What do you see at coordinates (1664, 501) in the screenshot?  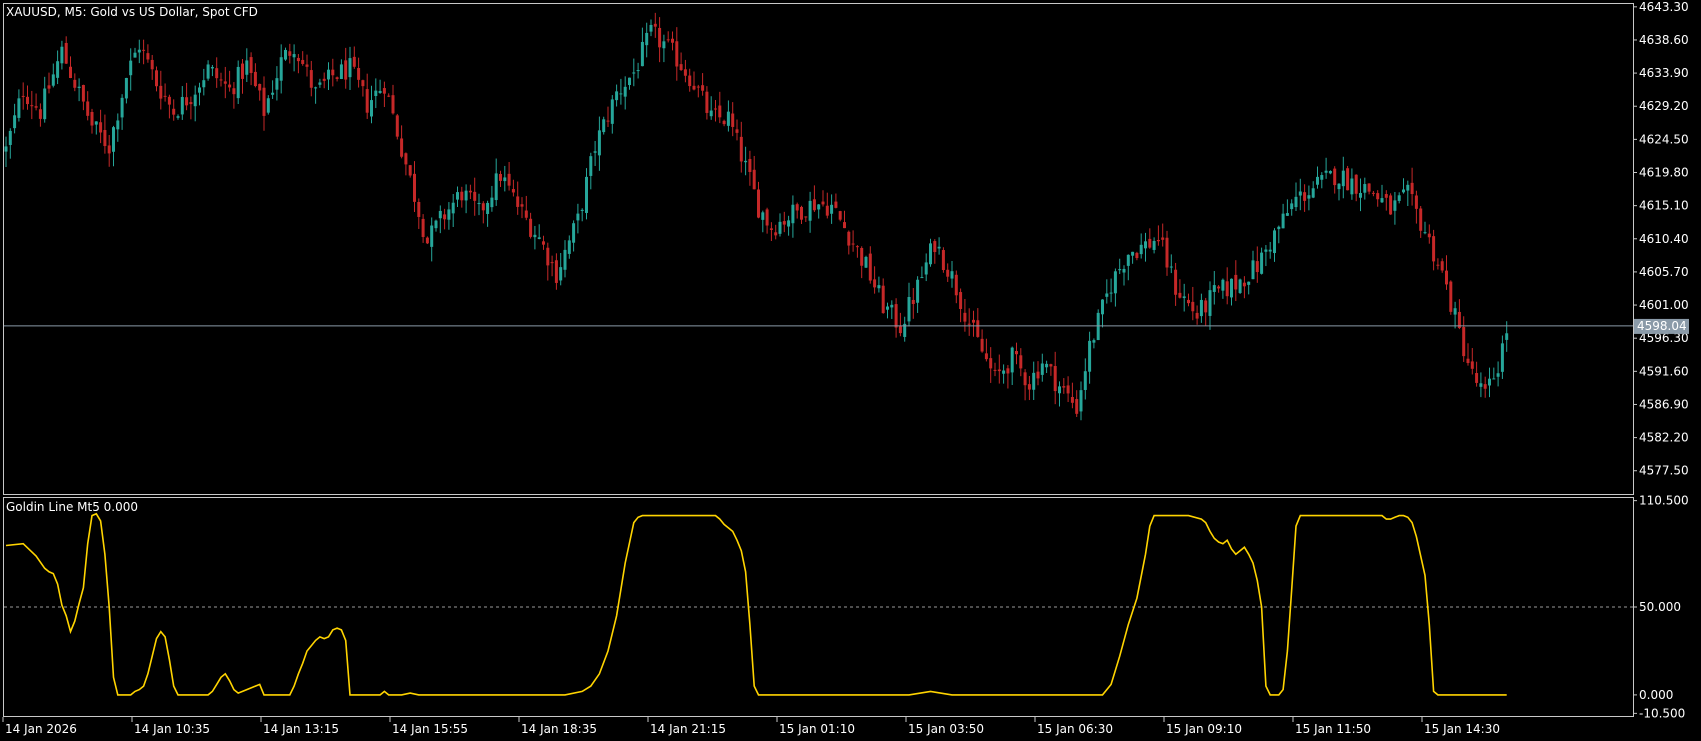 I see `indicator-tick-label: 110.500` at bounding box center [1664, 501].